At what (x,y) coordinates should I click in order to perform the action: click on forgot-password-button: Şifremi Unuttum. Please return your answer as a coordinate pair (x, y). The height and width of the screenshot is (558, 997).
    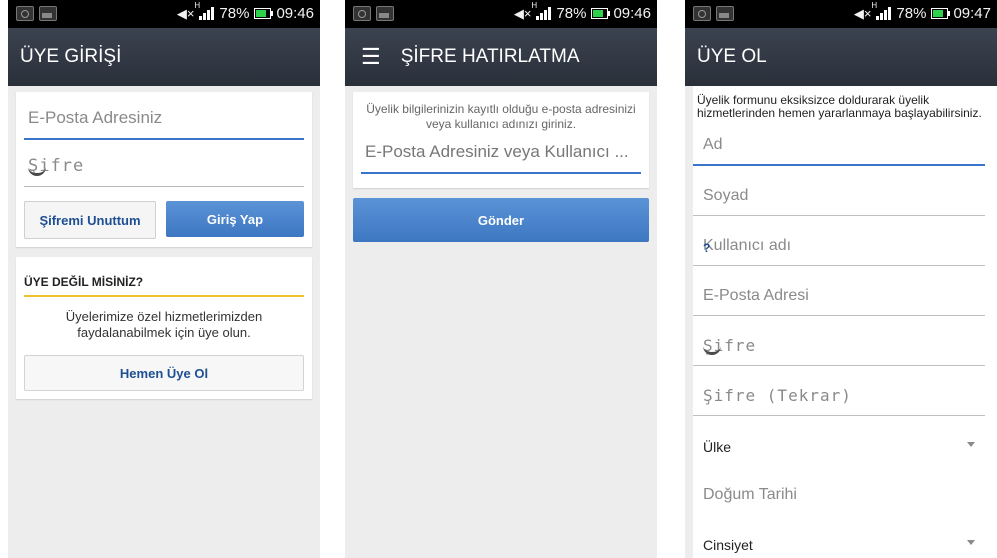
    Looking at the image, I should click on (90, 220).